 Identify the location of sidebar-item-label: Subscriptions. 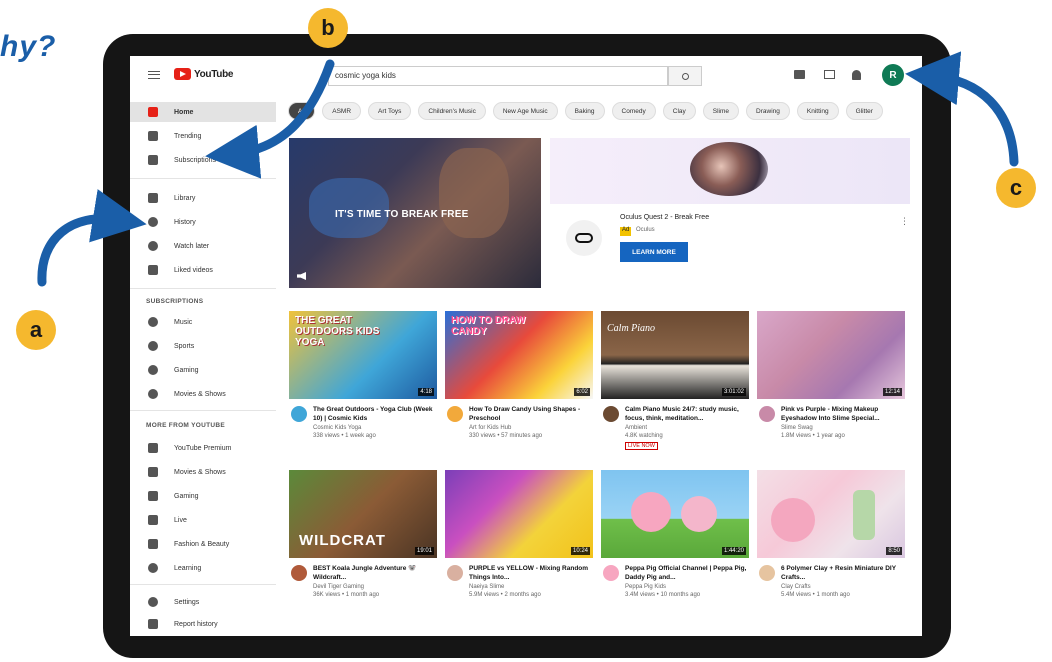
(195, 160).